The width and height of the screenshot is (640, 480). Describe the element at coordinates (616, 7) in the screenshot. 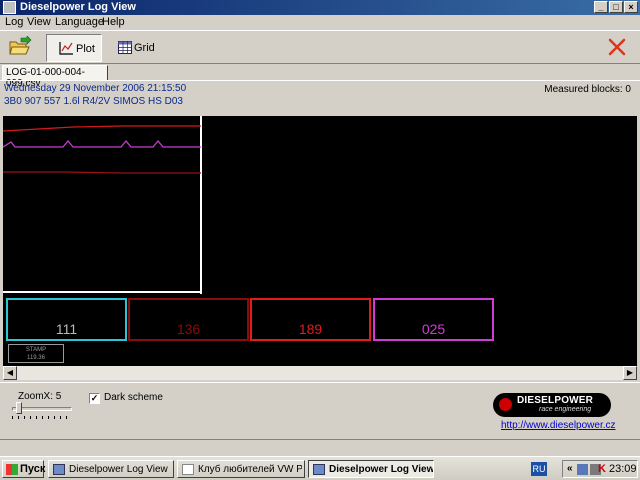

I see `maximize-button: □` at that location.